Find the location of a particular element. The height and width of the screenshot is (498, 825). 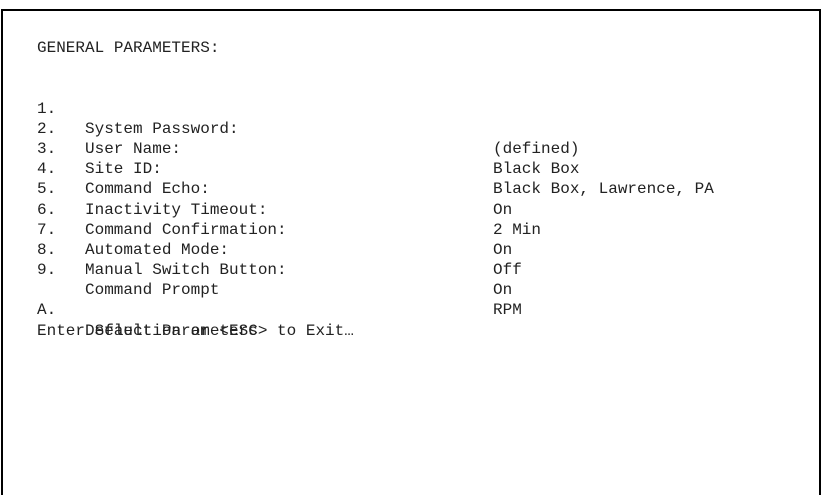

option-command-echo: 4. Command Echo: On is located at coordinates (274, 178).